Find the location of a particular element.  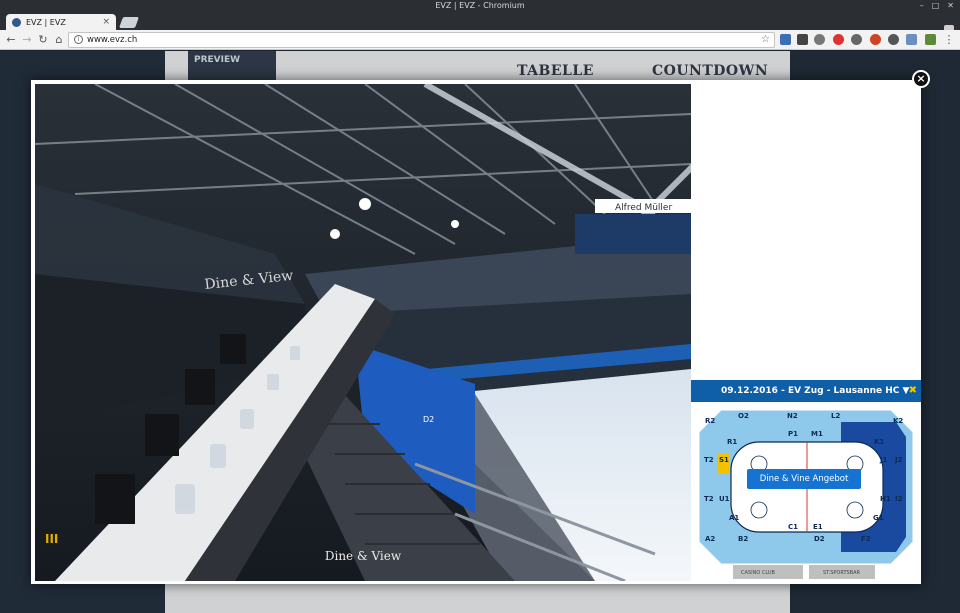

section-s1: S1 is located at coordinates (724, 460).